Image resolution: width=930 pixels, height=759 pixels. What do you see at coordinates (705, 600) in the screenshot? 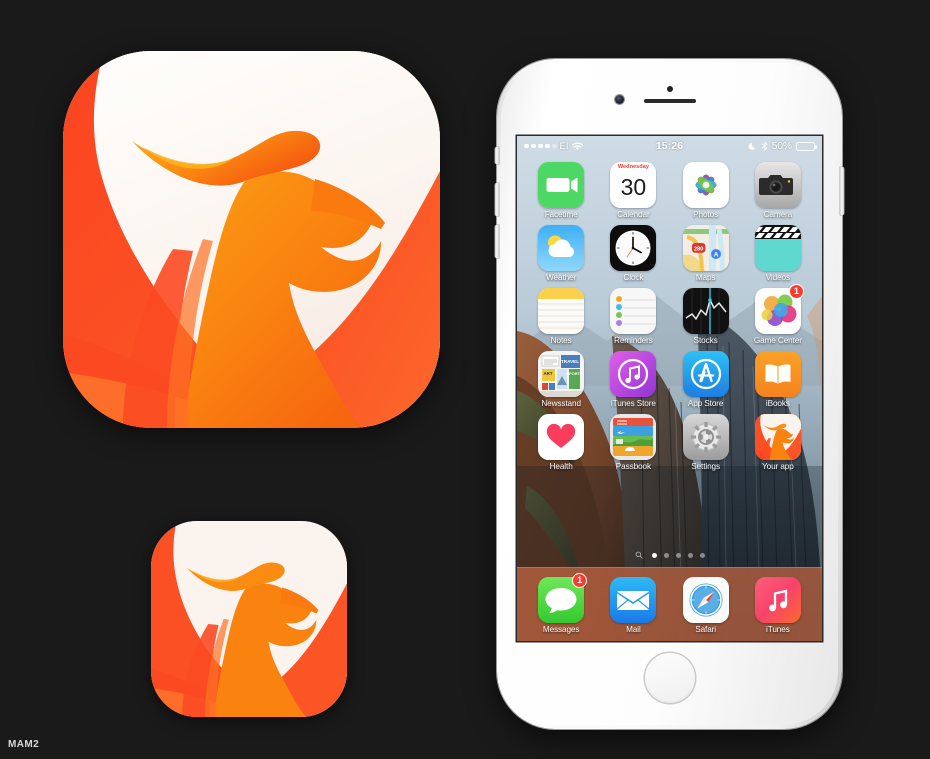
I see `safari-icon` at bounding box center [705, 600].